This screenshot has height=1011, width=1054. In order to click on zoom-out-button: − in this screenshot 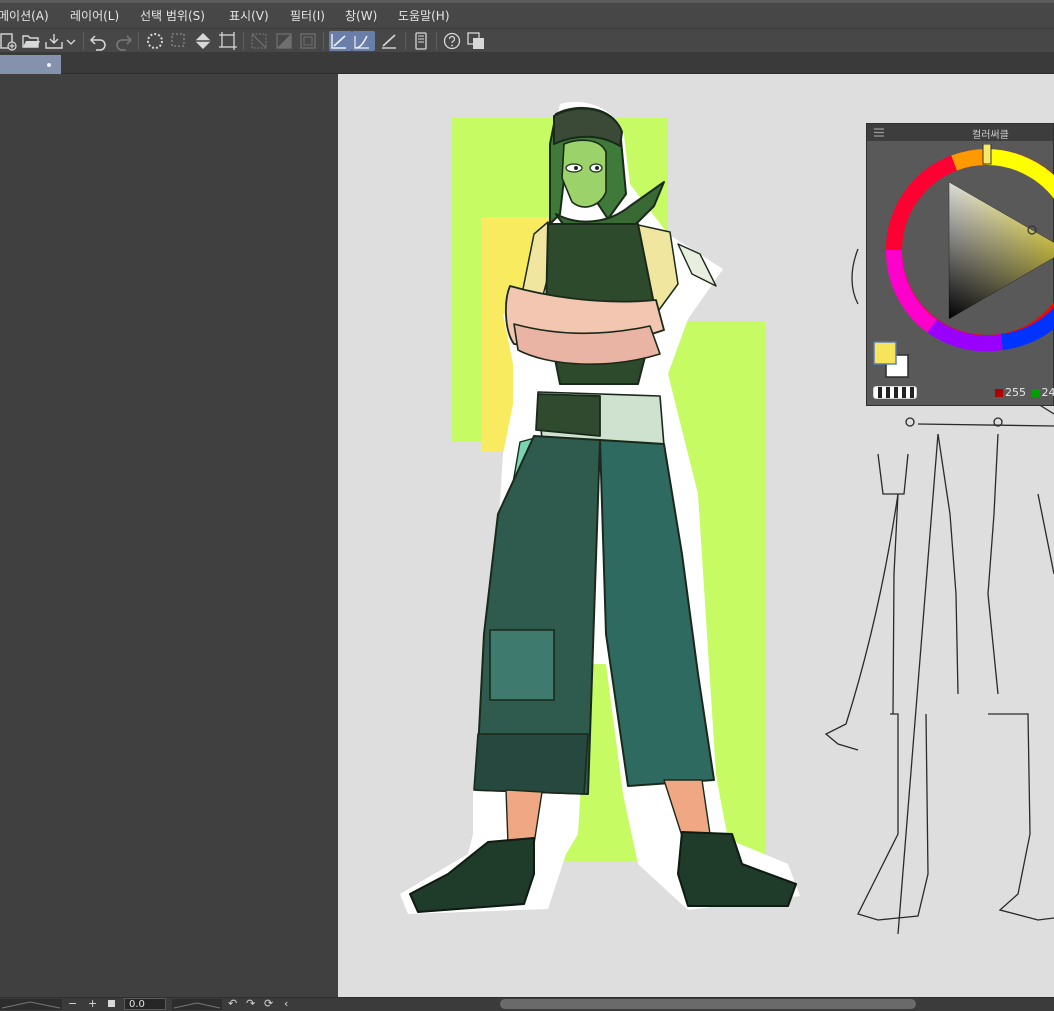, I will do `click(72, 1004)`.